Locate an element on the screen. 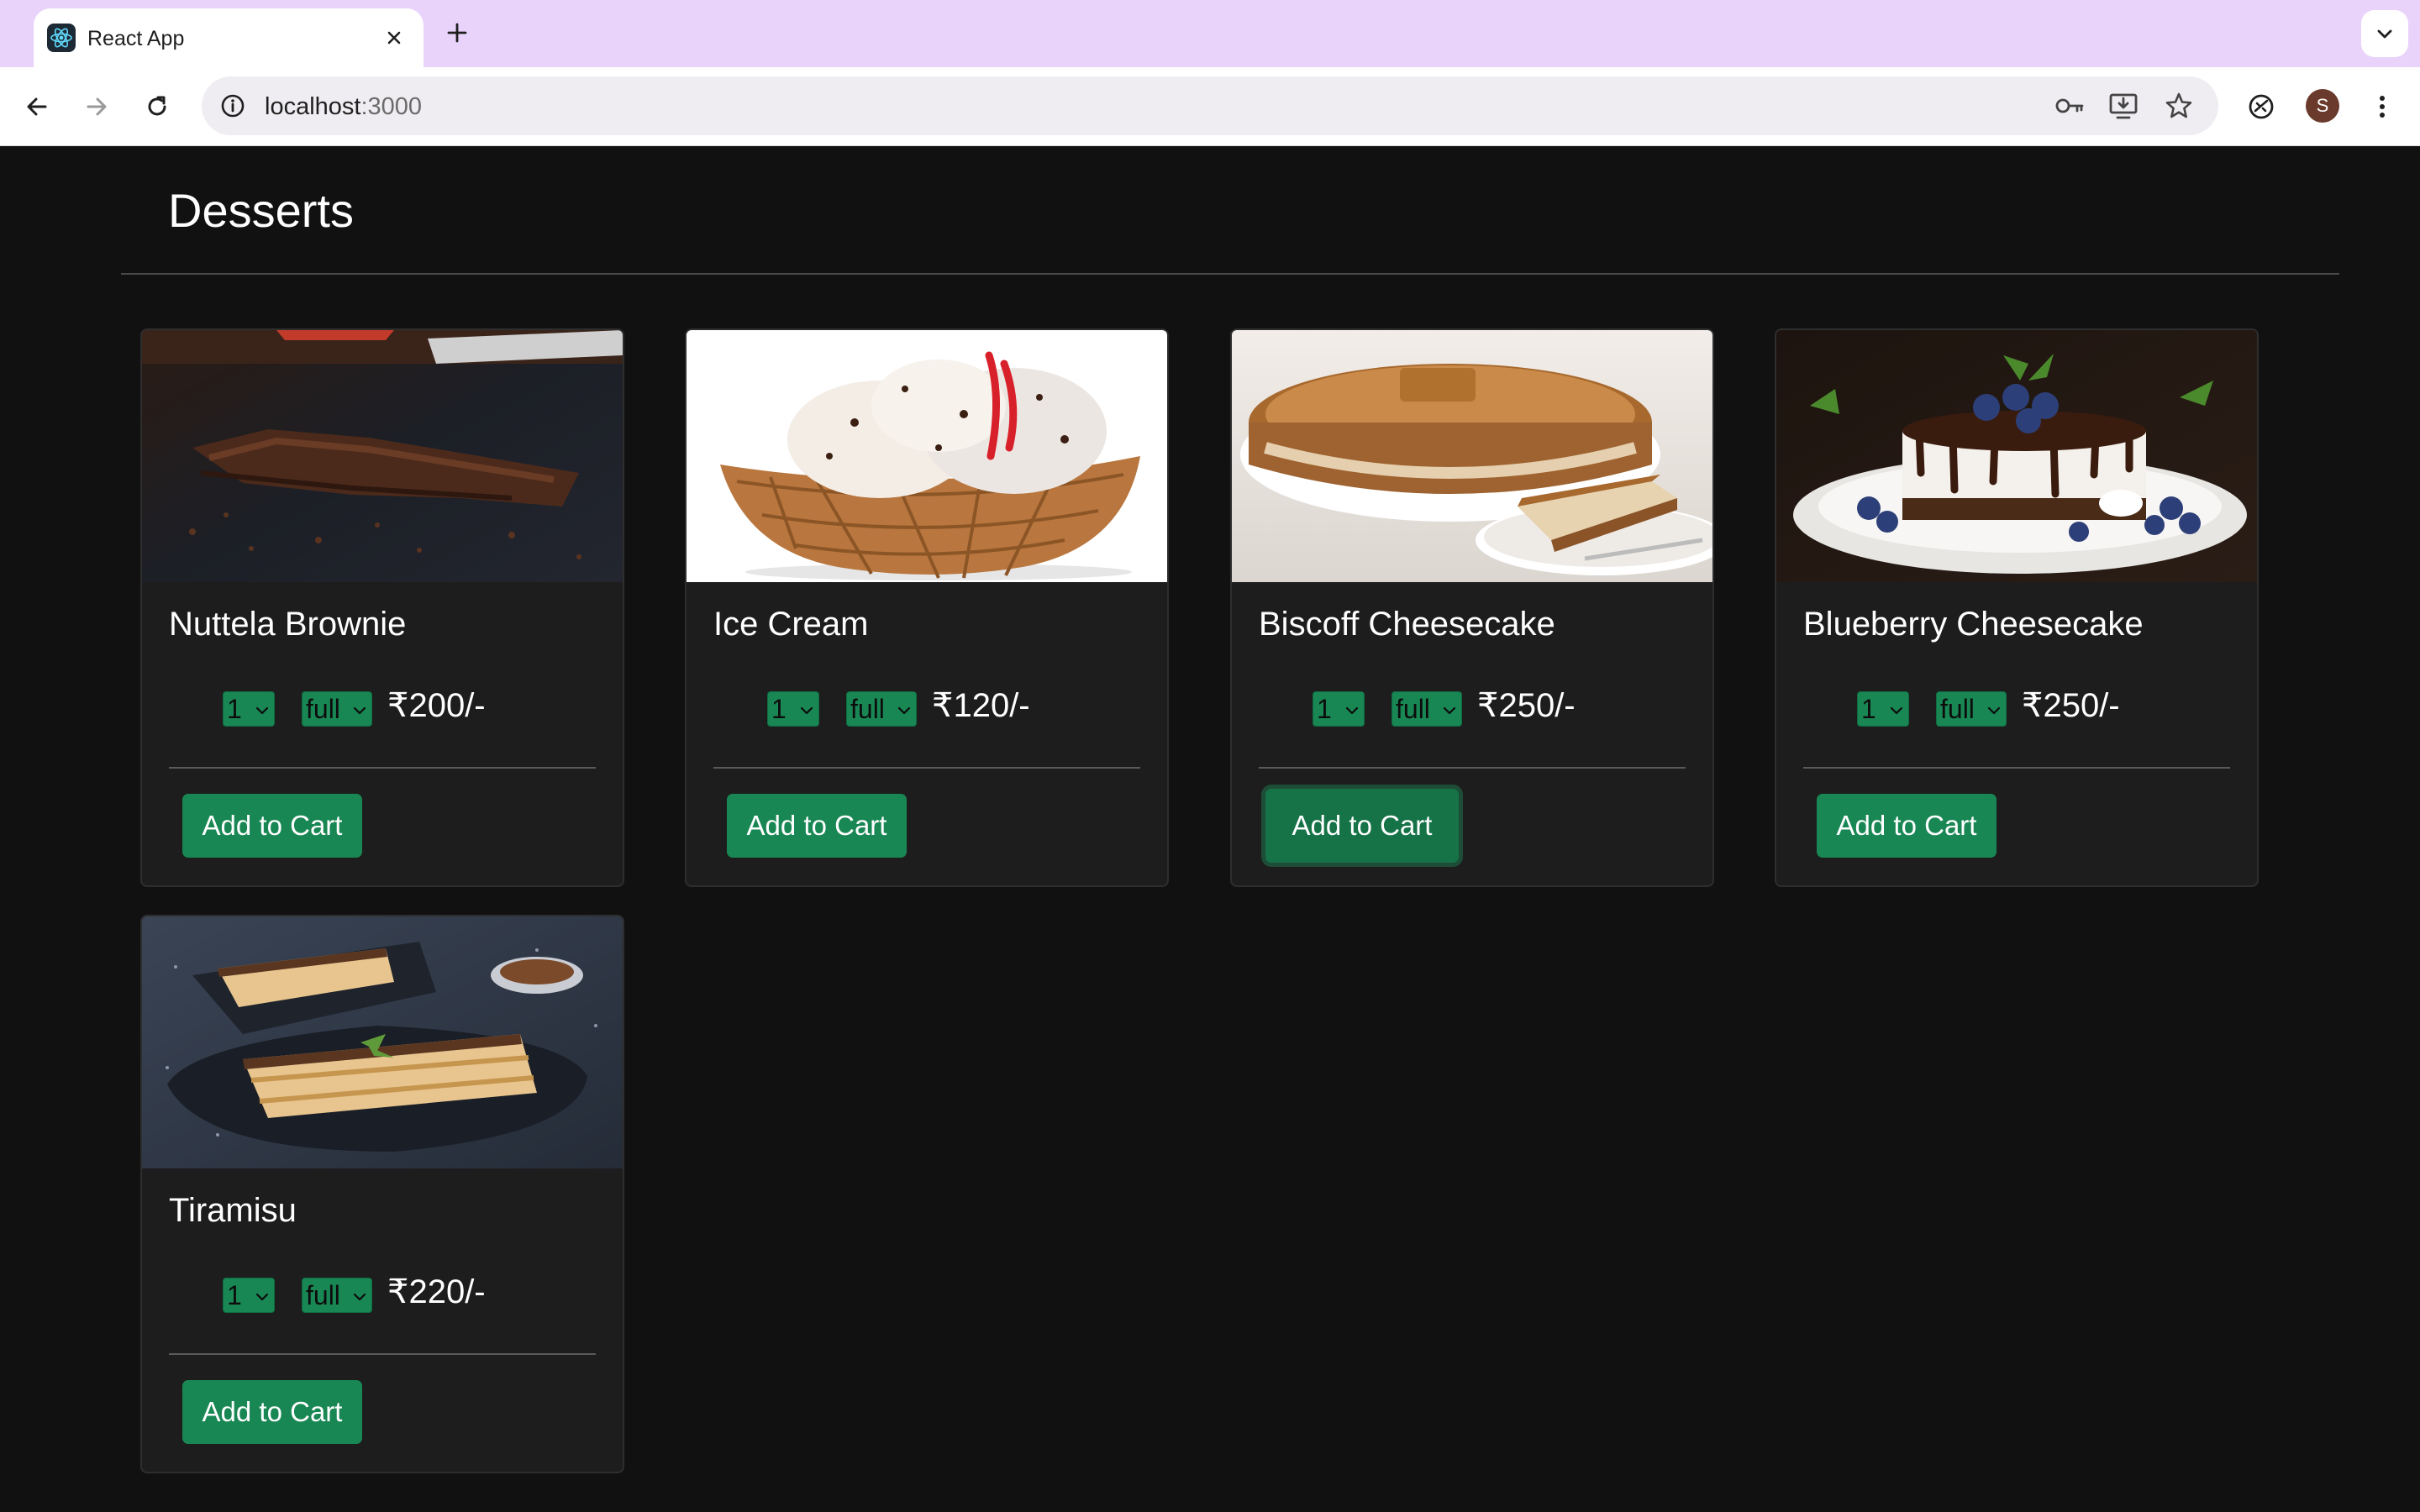 This screenshot has height=1512, width=2420. product-name: Blueberry Cheesecake is located at coordinates (1974, 624).